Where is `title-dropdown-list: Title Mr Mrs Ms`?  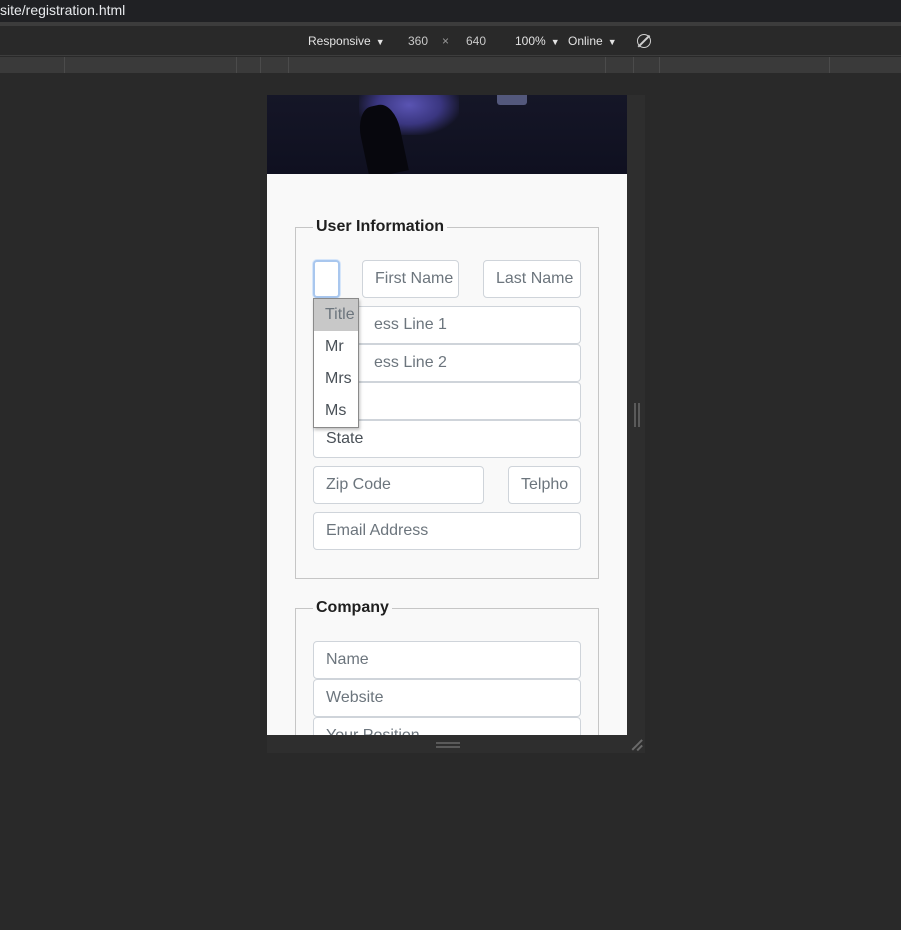 title-dropdown-list: Title Mr Mrs Ms is located at coordinates (336, 363).